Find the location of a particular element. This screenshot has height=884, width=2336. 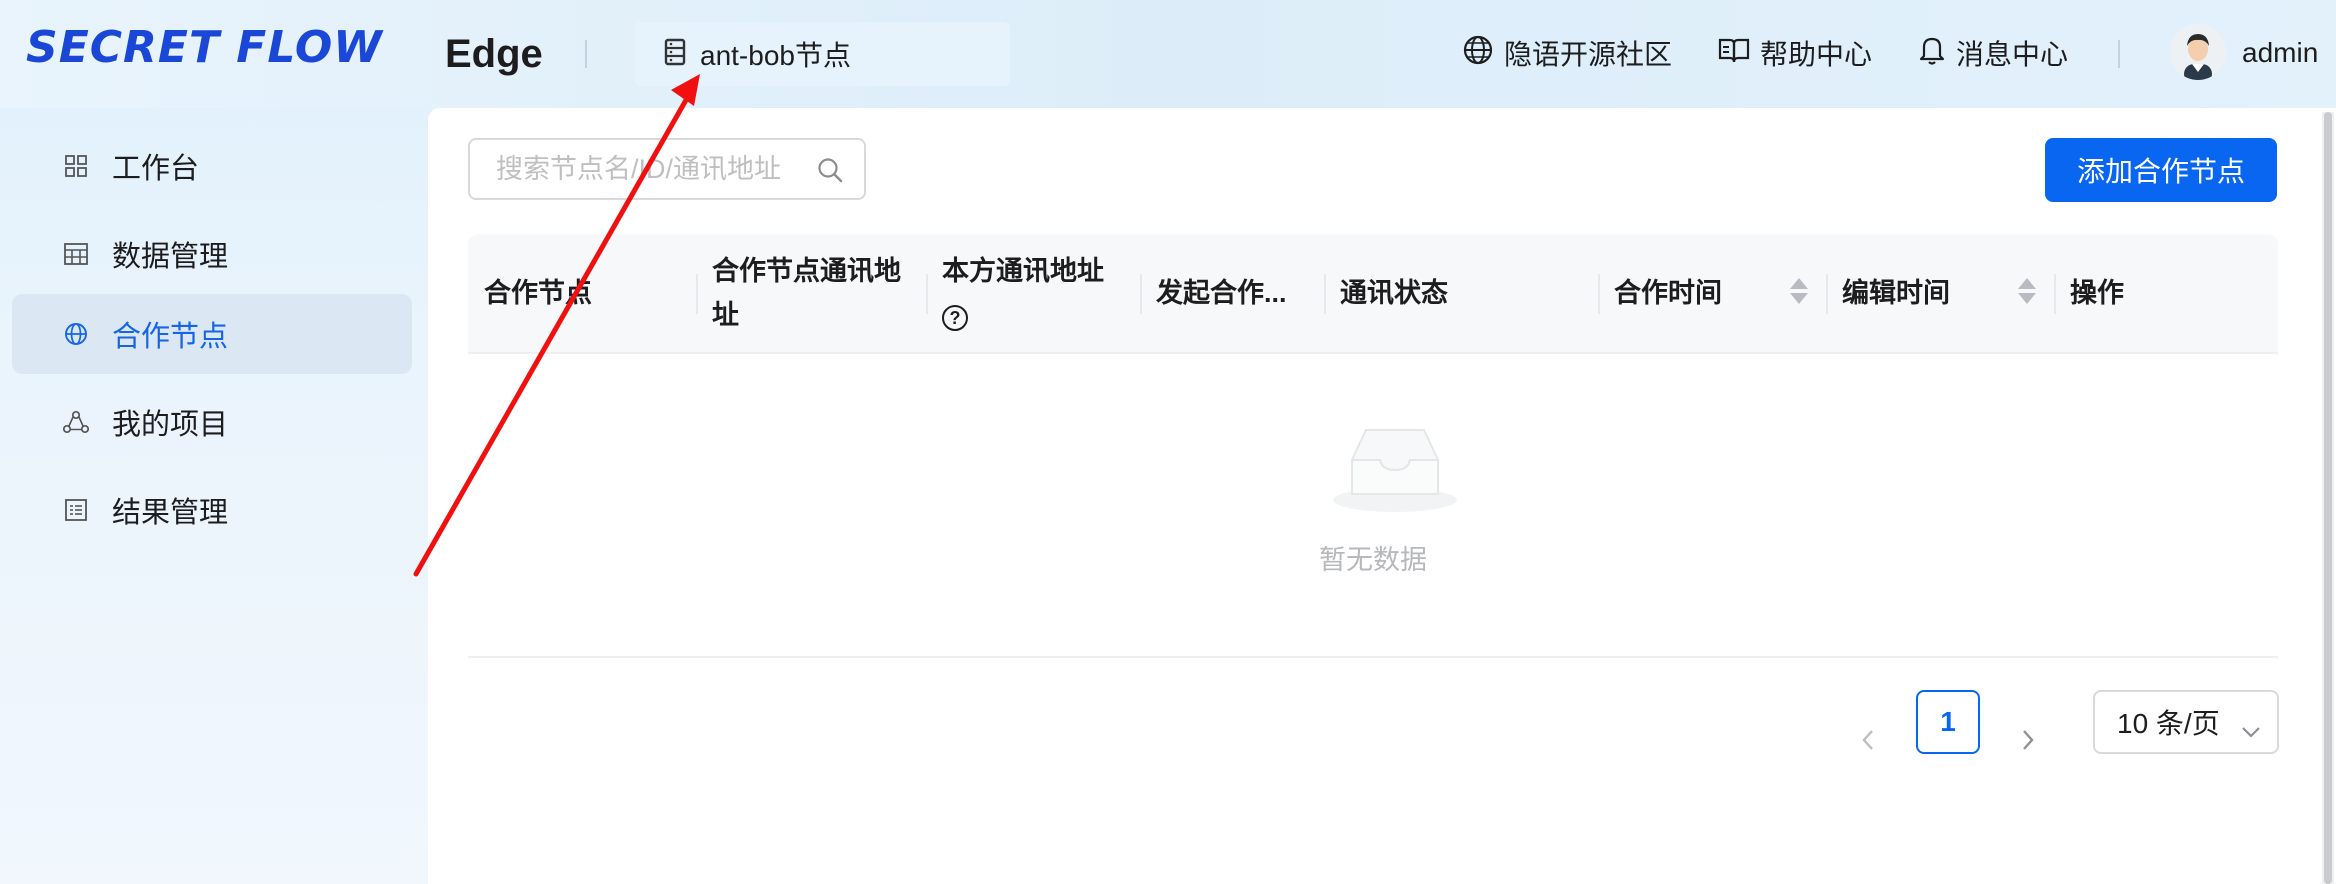

message-center-link: 消息中心 is located at coordinates (1993, 53).